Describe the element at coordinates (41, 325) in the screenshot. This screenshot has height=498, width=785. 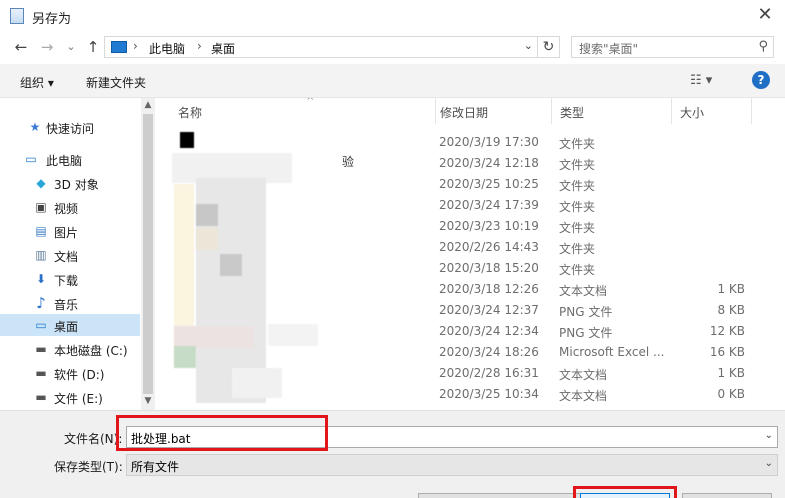
I see `desktop-icon: ▭` at that location.